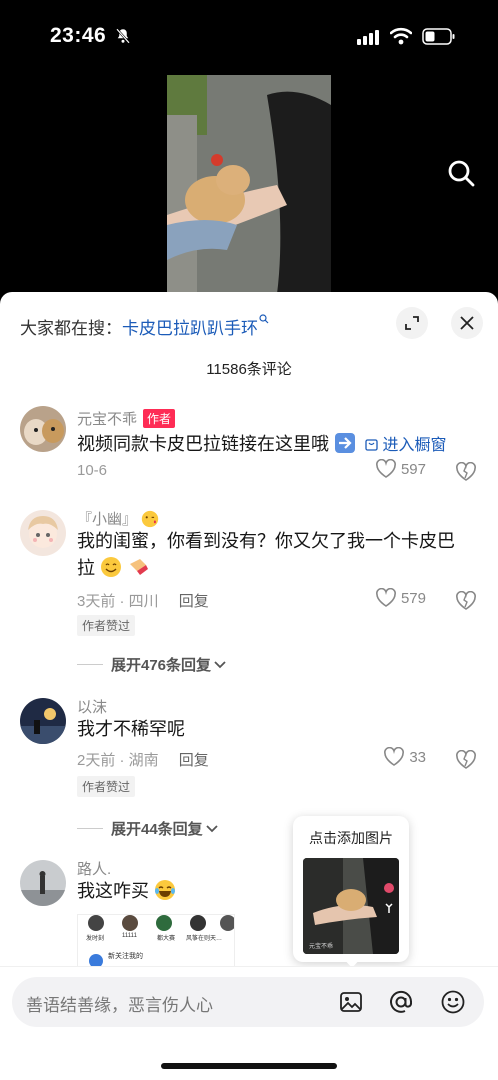 Image resolution: width=498 pixels, height=1080 pixels. I want to click on comment-meta: 2天前 · 湖南 回复, so click(143, 759).